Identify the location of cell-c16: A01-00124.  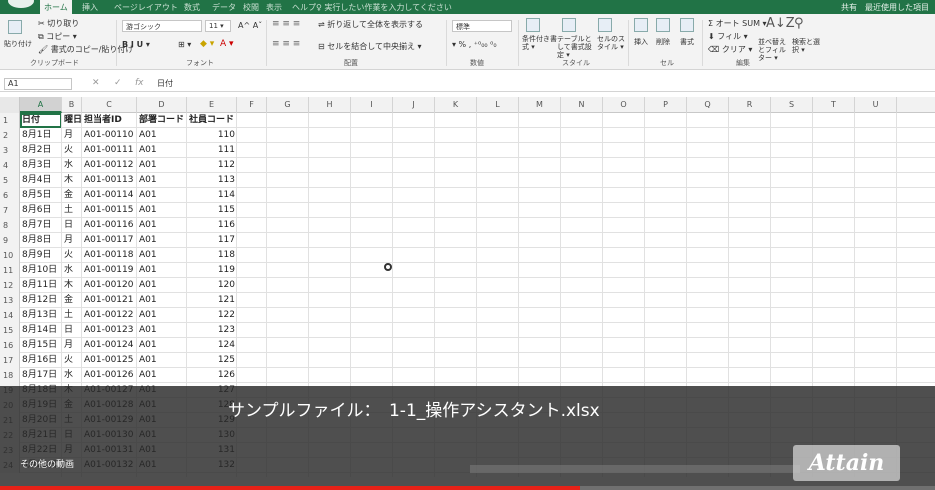
(109, 345).